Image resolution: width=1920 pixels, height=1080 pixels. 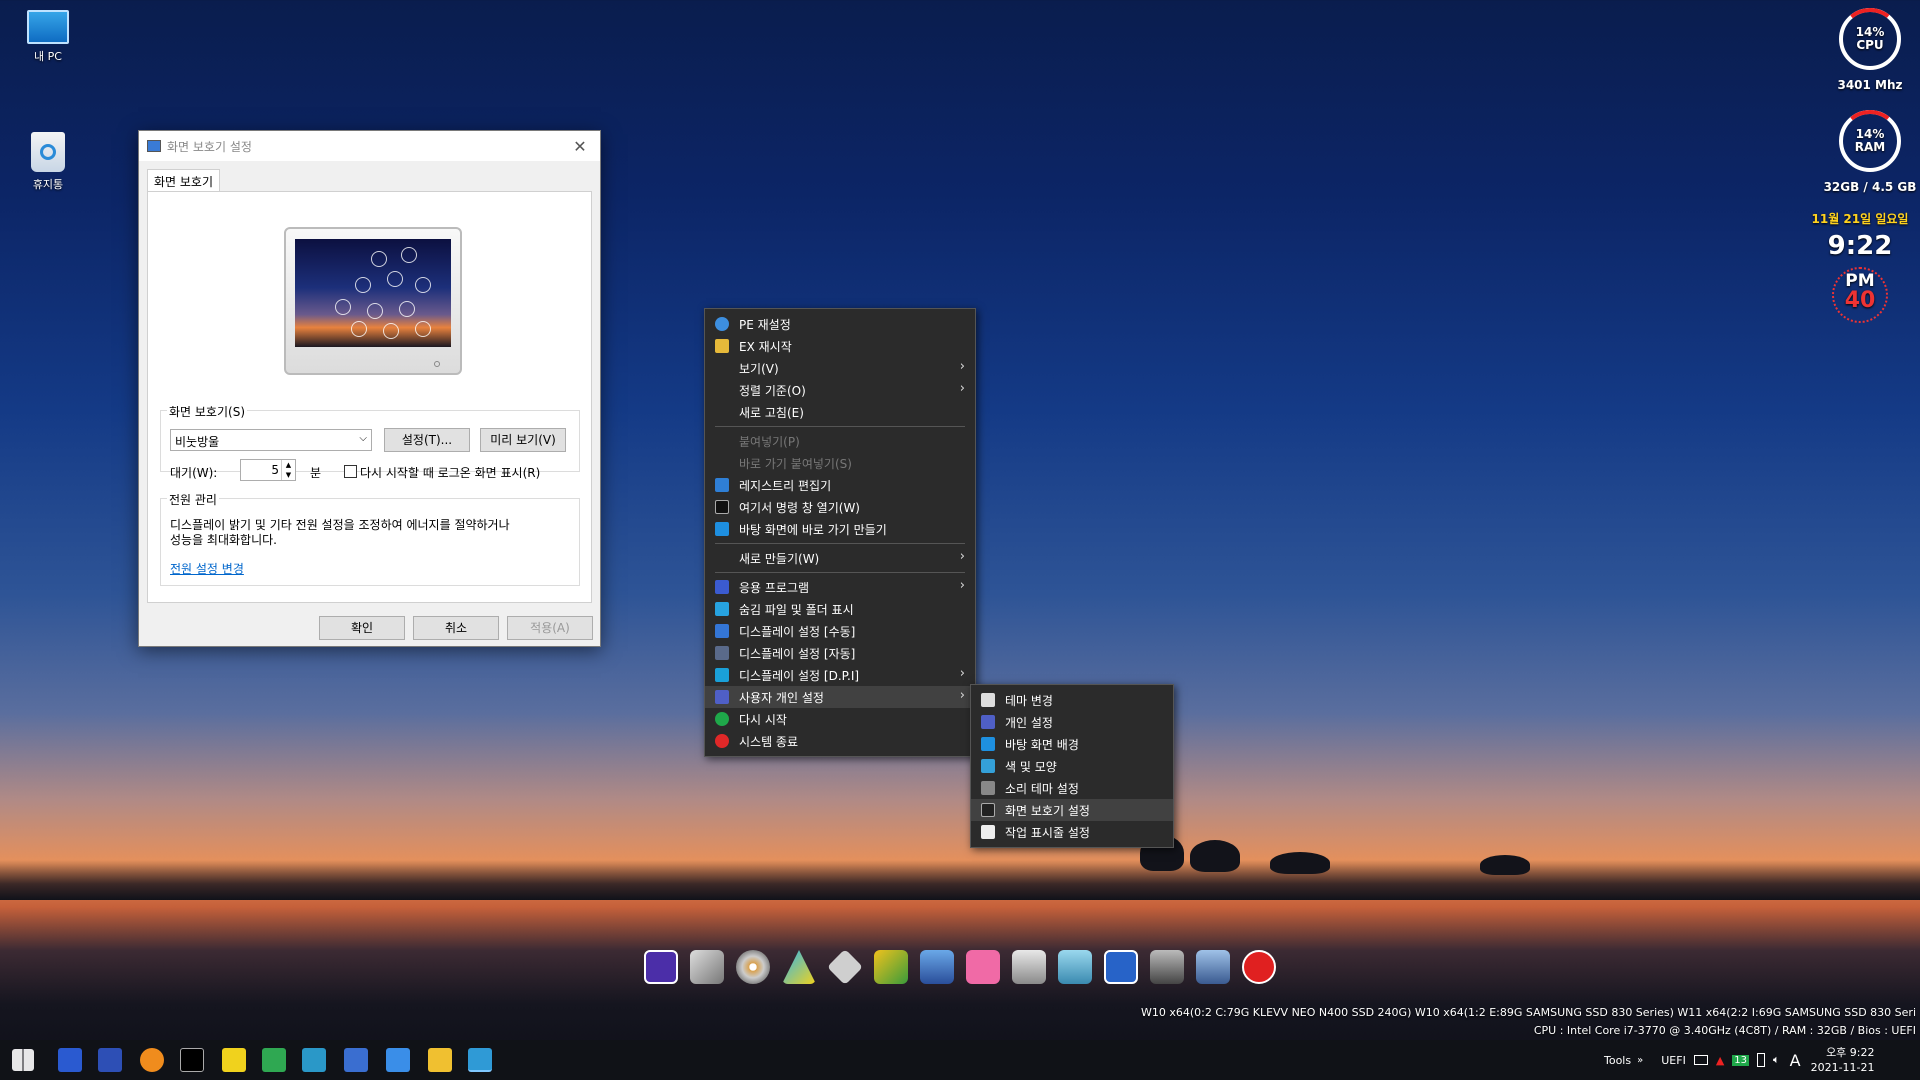 I want to click on submenu-item-personalize: 개인 설정, so click(x=1072, y=722).